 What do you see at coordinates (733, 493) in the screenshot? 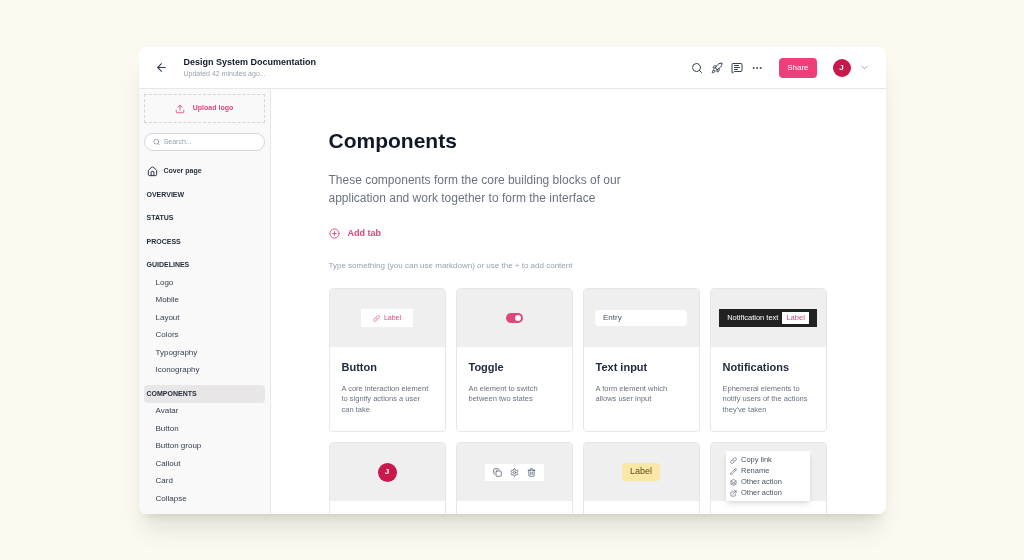
I see `external-icon` at bounding box center [733, 493].